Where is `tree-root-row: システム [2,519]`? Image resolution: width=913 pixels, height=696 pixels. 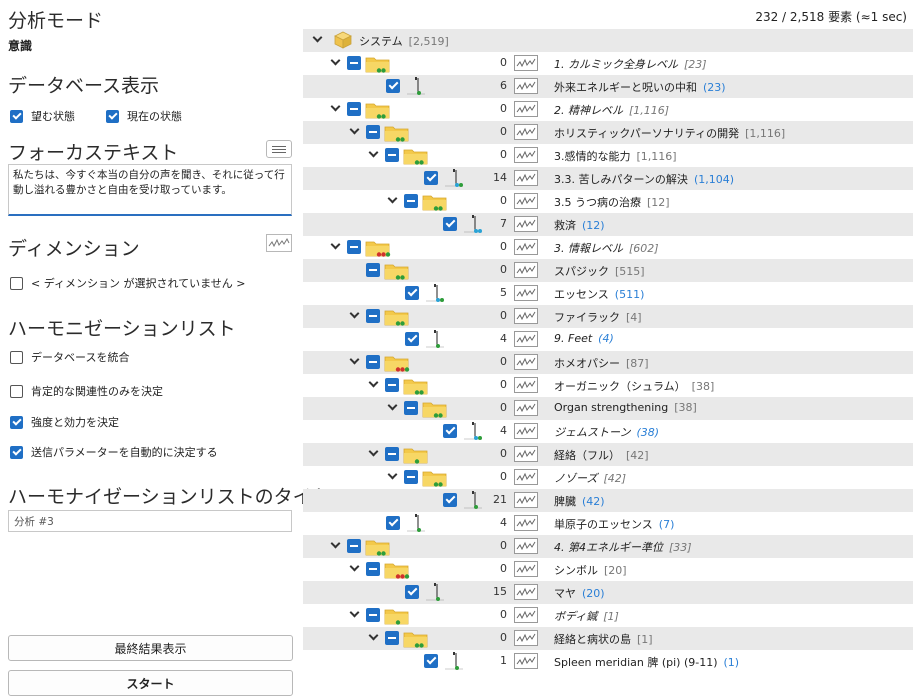
tree-root-row: システム [2,519] is located at coordinates (608, 40).